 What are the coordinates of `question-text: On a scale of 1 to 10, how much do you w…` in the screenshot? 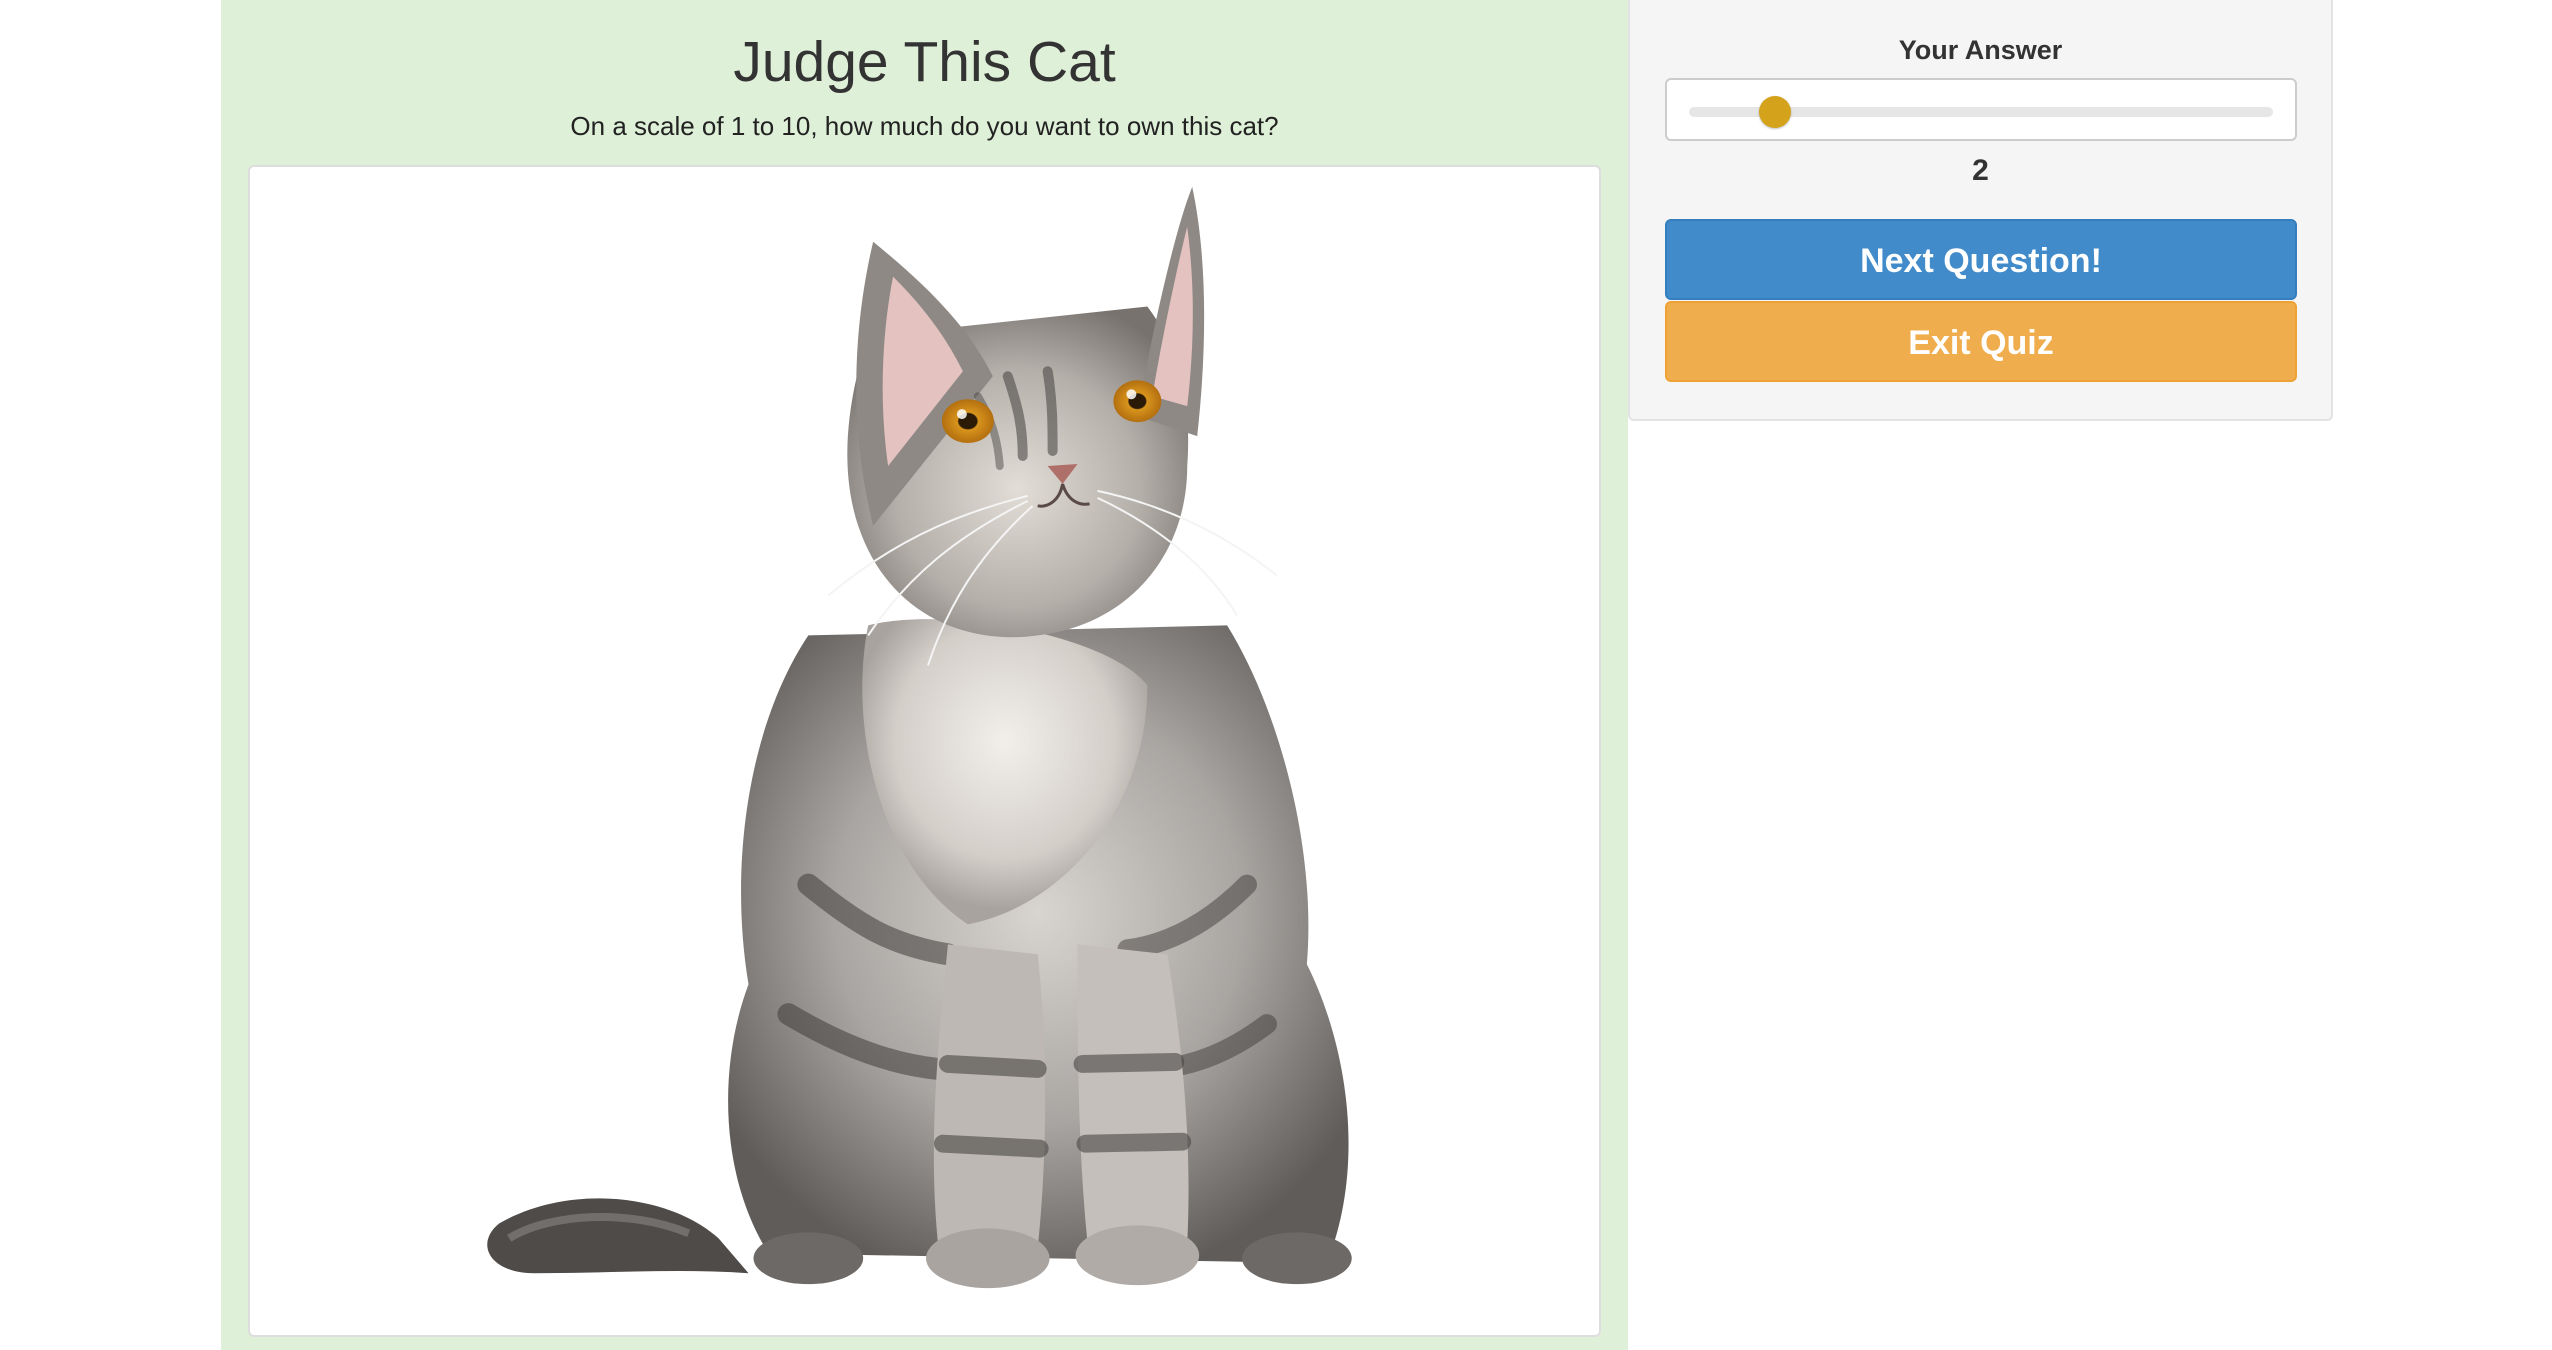 It's located at (924, 126).